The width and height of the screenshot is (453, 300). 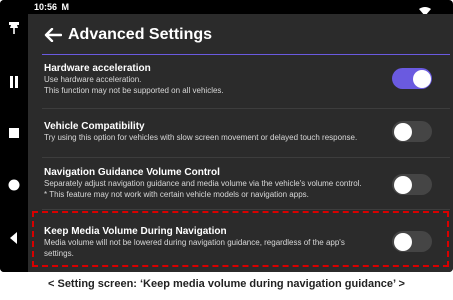 I want to click on hardware-acceleration-toggle, so click(x=412, y=78).